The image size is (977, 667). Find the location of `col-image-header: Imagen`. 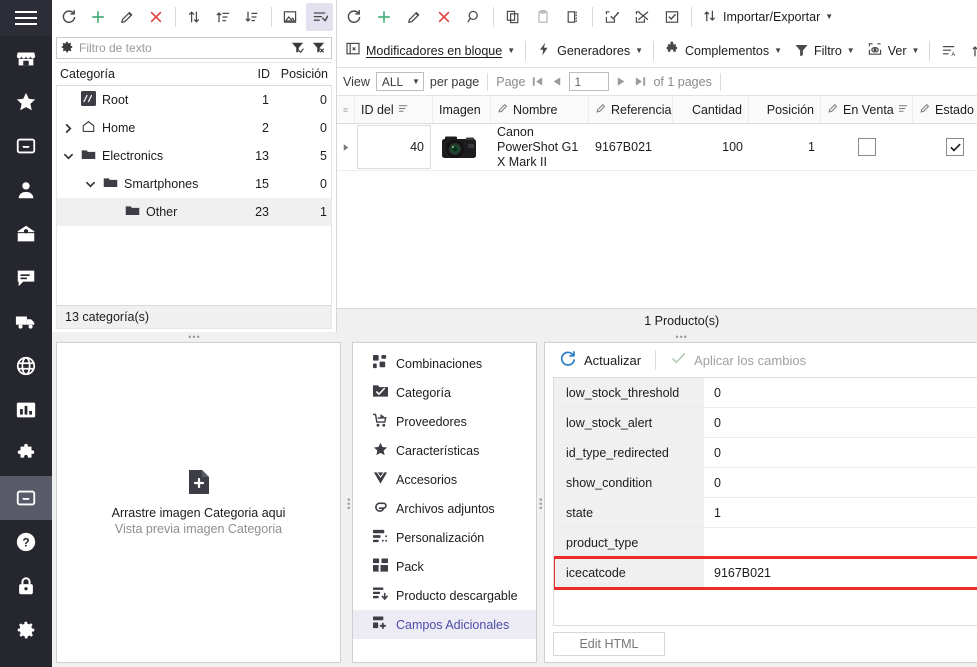

col-image-header: Imagen is located at coordinates (462, 109).